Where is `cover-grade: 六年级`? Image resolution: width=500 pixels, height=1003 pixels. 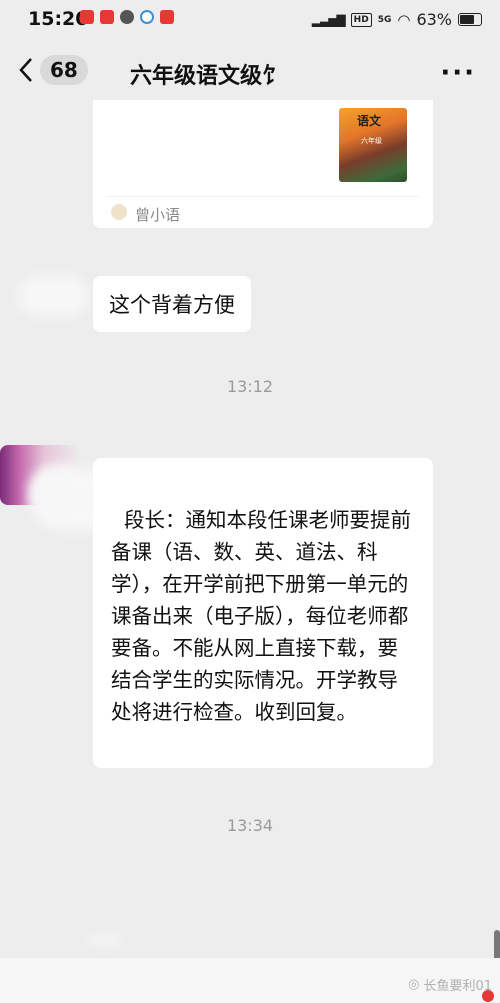
cover-grade: 六年级 is located at coordinates (371, 141).